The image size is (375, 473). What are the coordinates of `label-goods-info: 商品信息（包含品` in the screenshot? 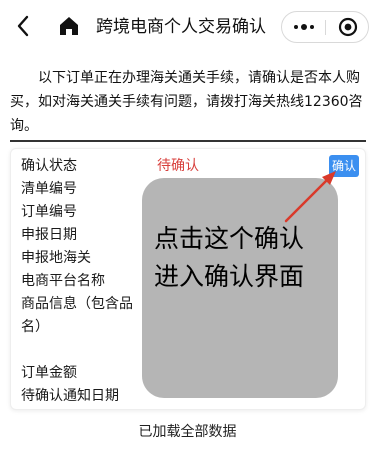 It's located at (77, 304).